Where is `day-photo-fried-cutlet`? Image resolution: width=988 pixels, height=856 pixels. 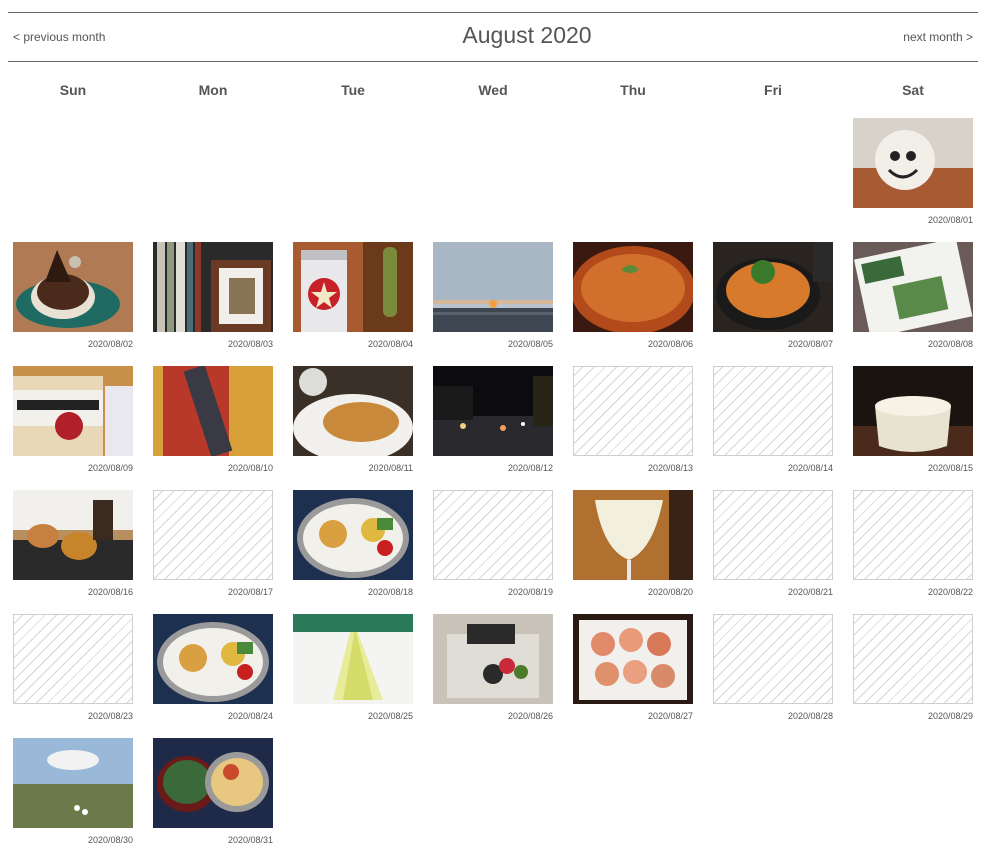 day-photo-fried-cutlet is located at coordinates (353, 411).